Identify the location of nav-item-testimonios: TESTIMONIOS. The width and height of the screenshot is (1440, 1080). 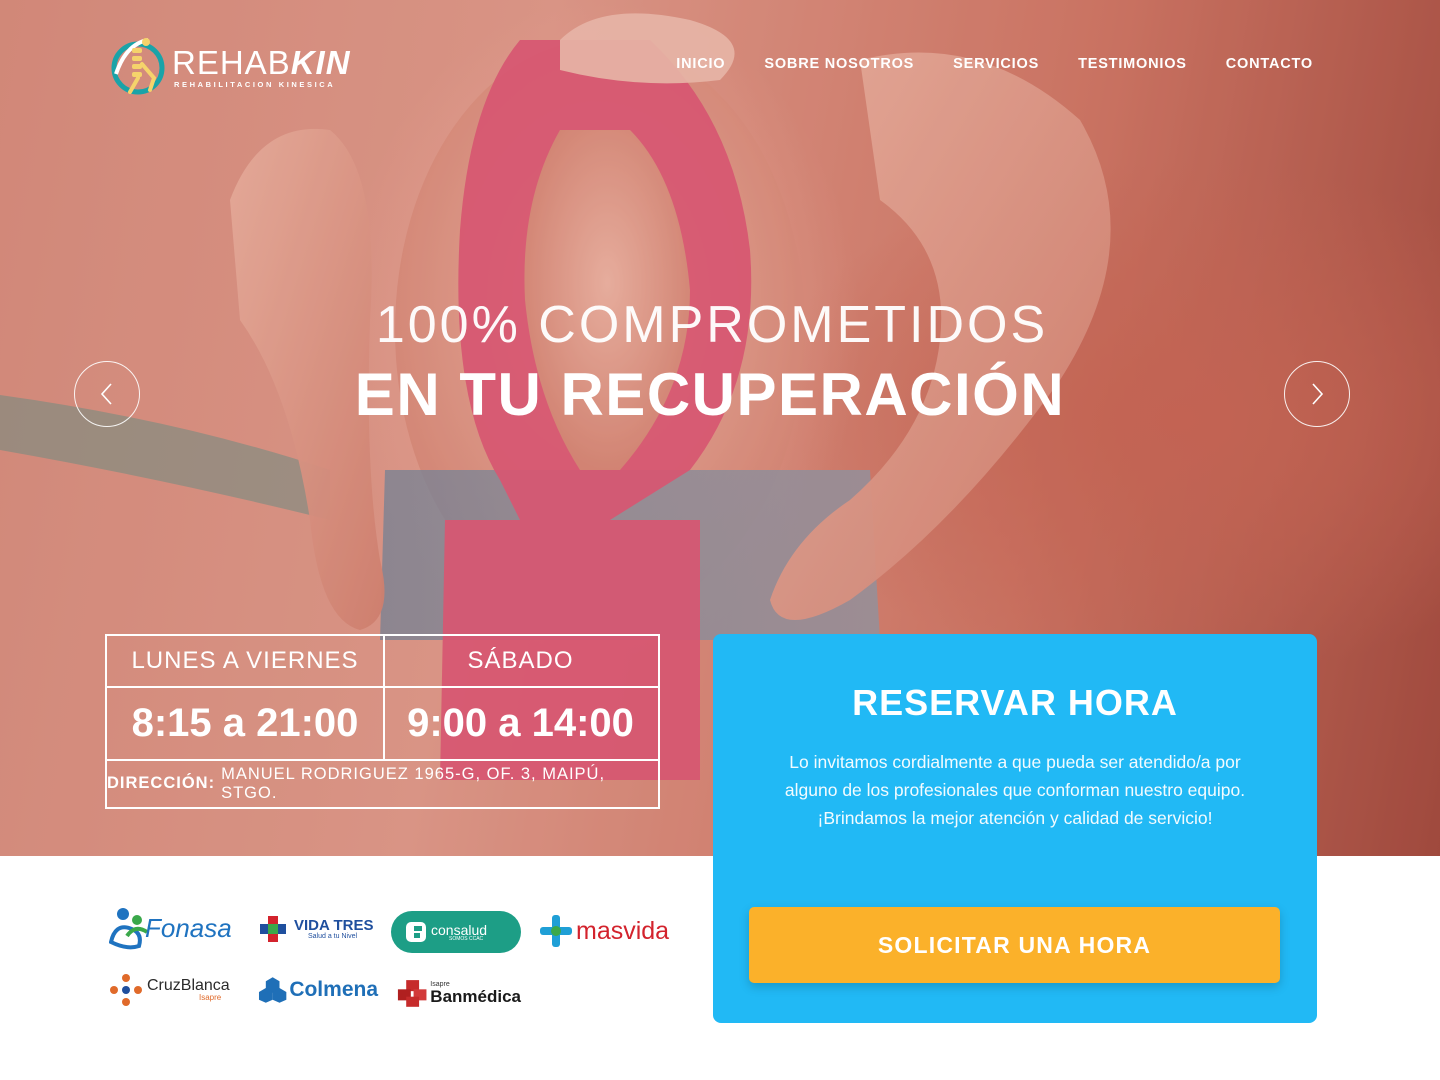
(1132, 64).